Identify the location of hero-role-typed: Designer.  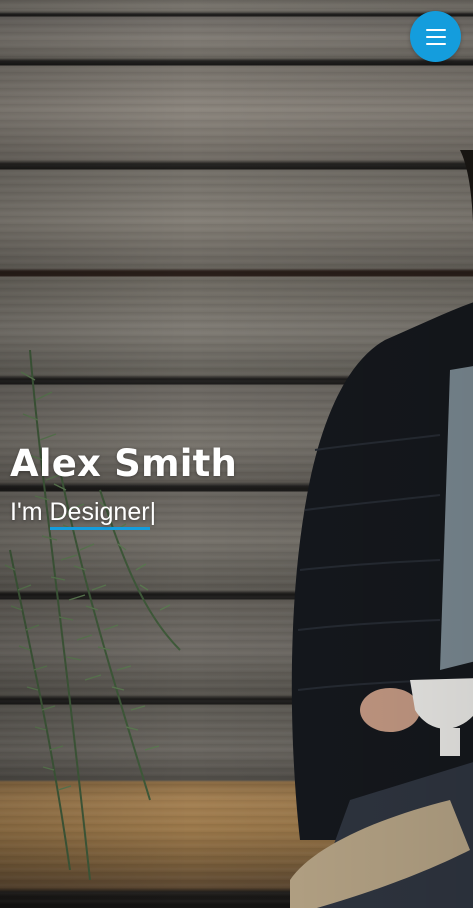
(99, 514).